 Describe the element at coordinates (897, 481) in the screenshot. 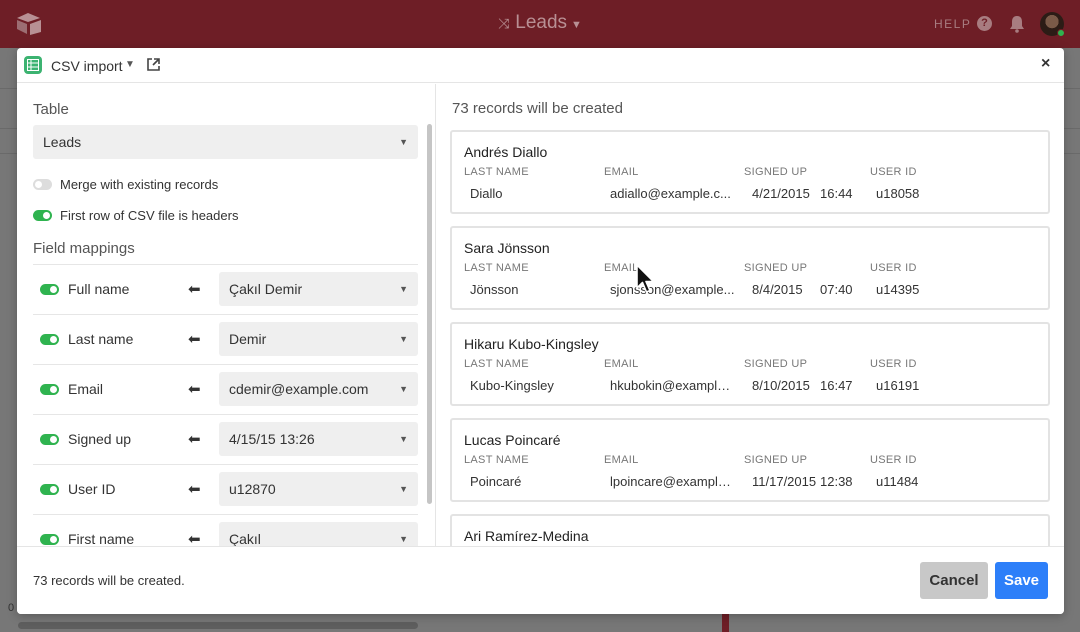

I see `user-id-value: u11484` at that location.